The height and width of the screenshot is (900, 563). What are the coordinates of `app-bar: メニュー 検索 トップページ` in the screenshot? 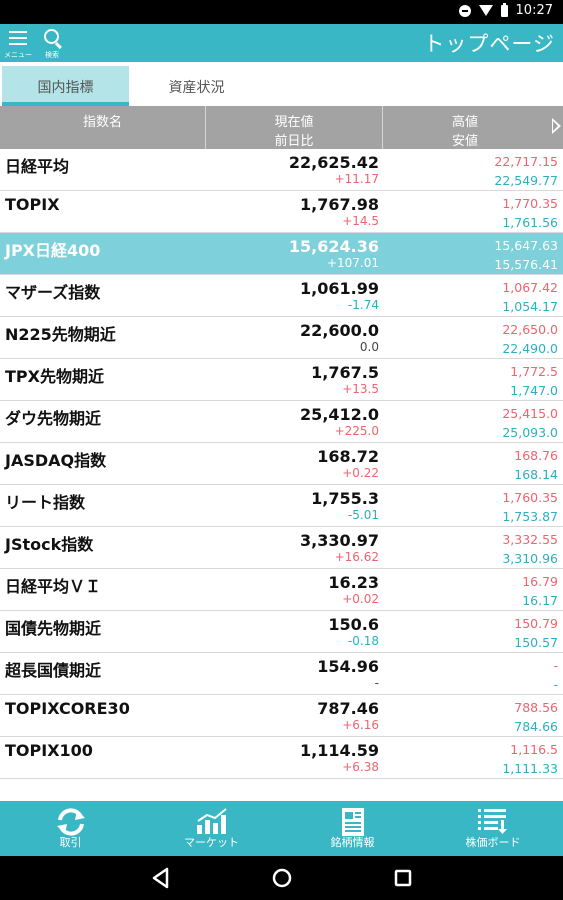 It's located at (281, 43).